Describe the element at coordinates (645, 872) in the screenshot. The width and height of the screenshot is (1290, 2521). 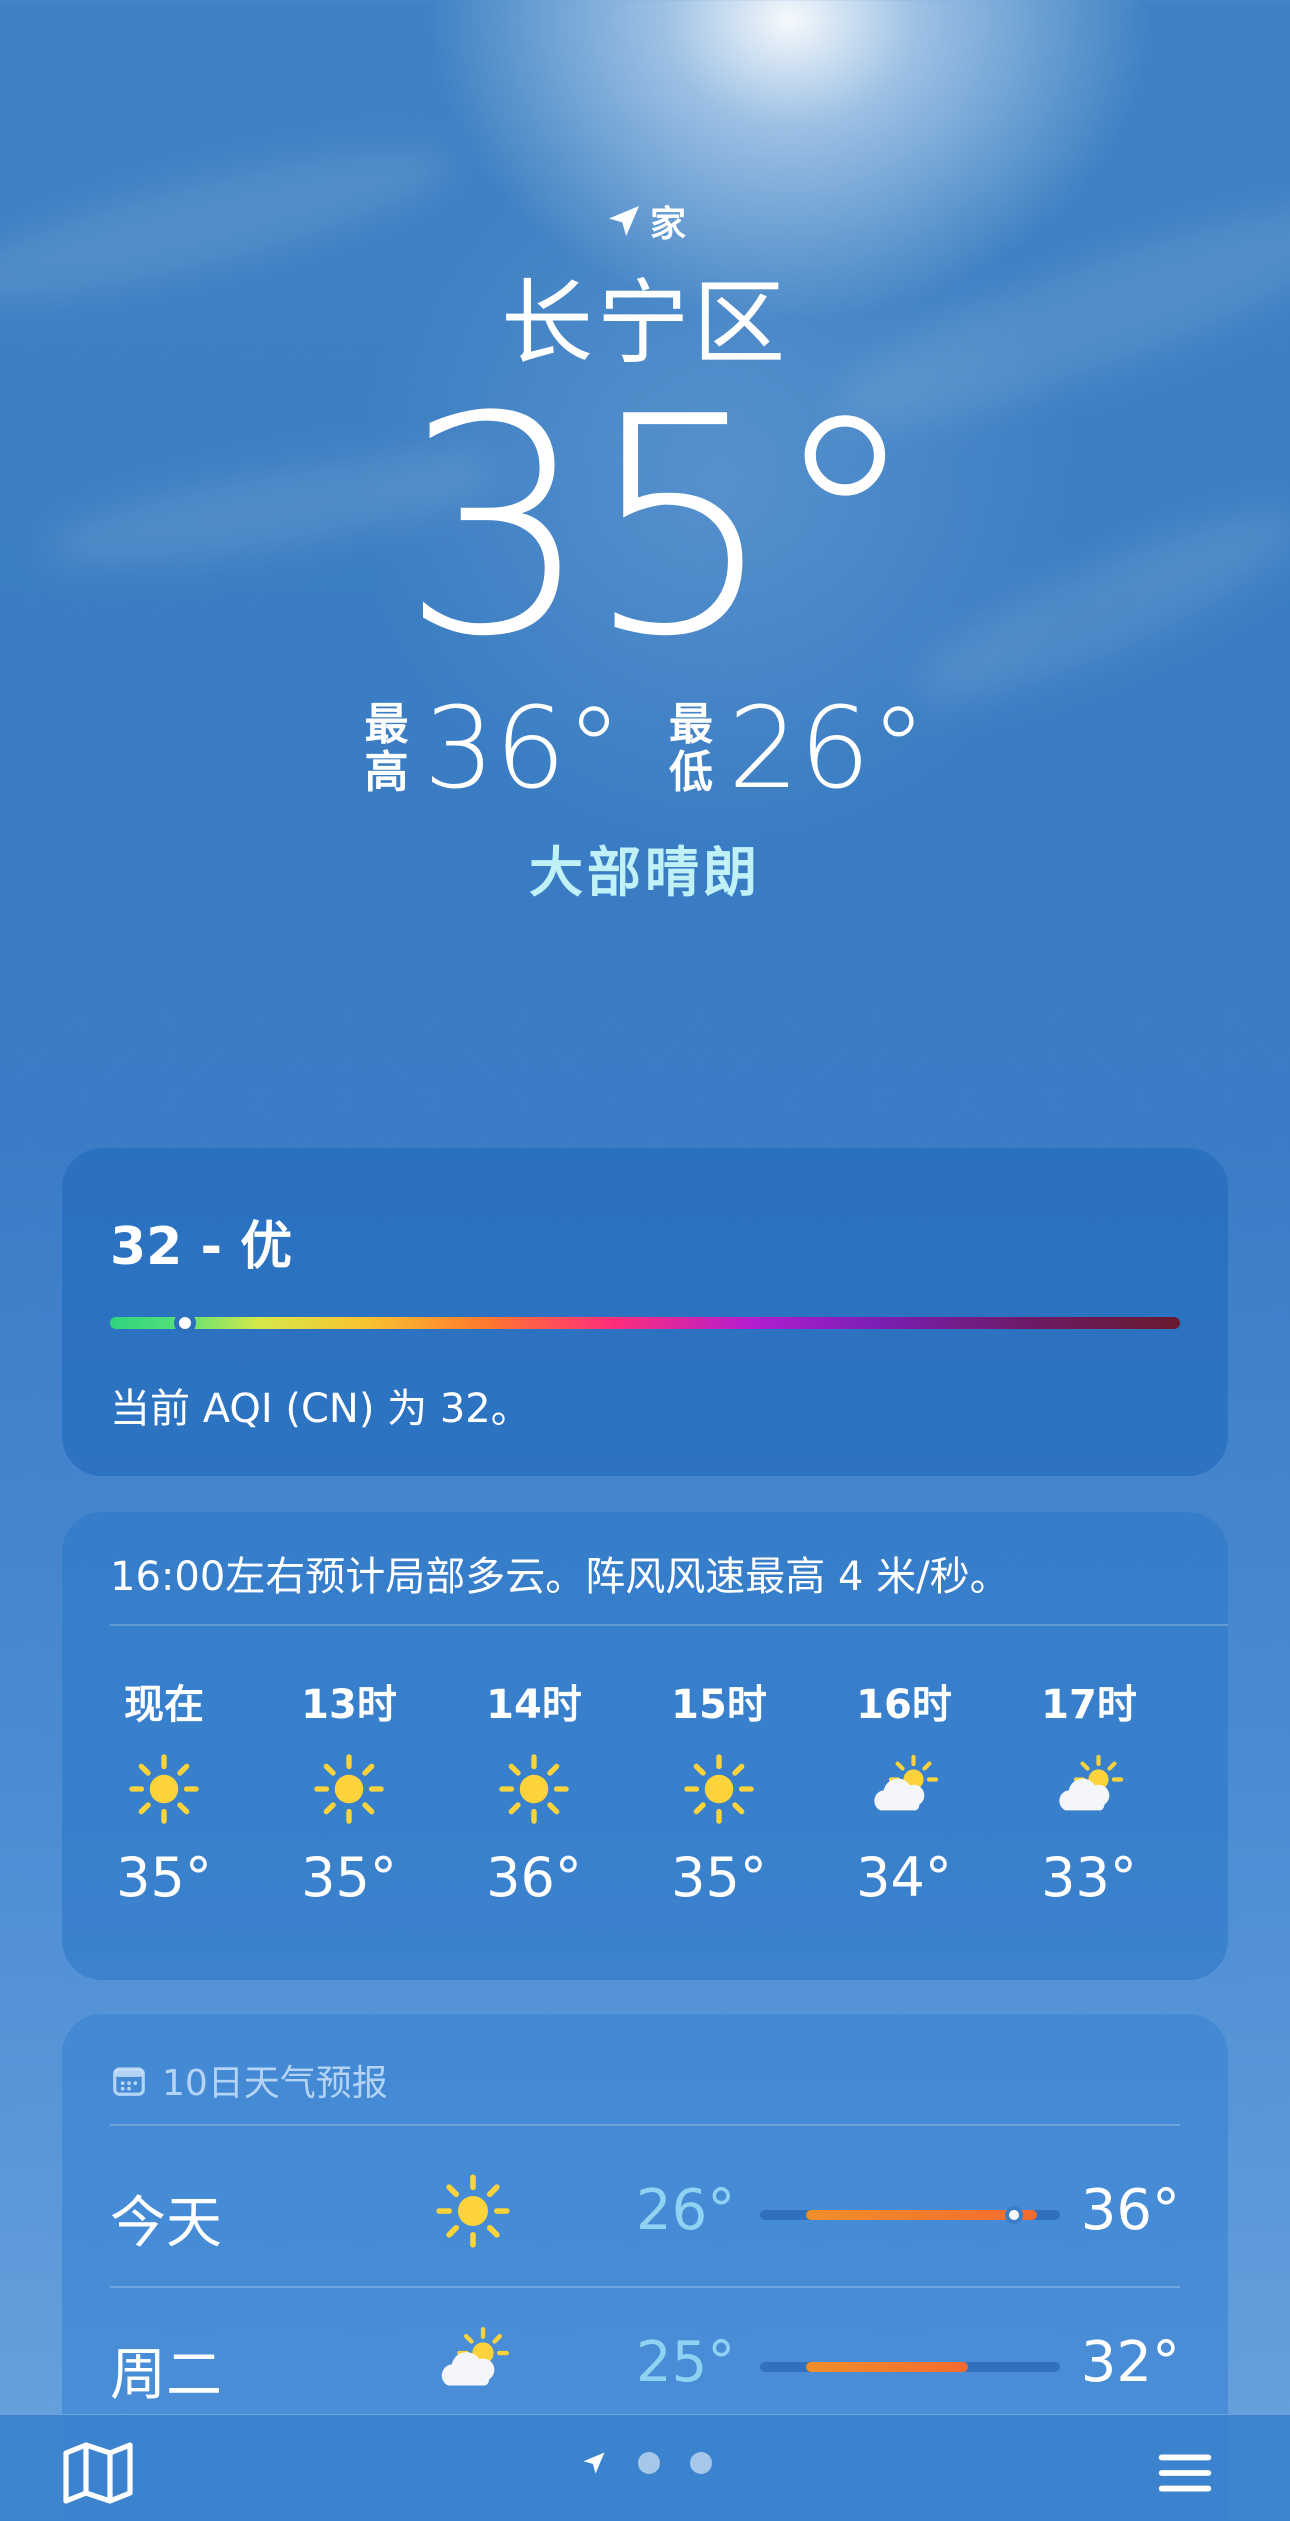
I see `condition-text: 大部晴朗` at that location.